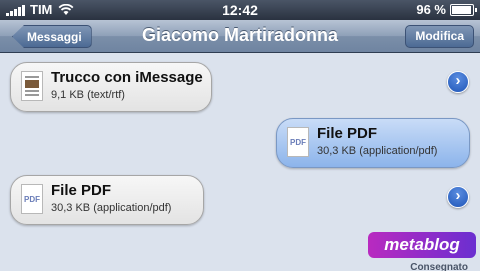  What do you see at coordinates (439, 266) in the screenshot?
I see `delivered-status: Consegnato` at bounding box center [439, 266].